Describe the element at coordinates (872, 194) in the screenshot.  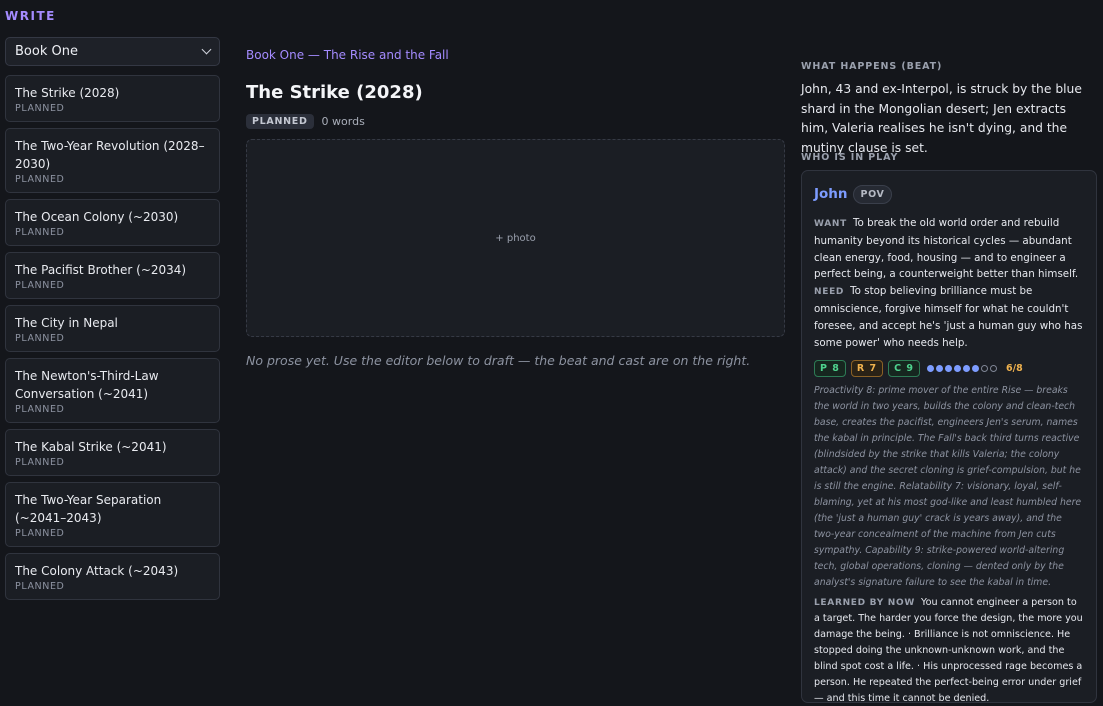
I see `pov-badge: POV` at that location.